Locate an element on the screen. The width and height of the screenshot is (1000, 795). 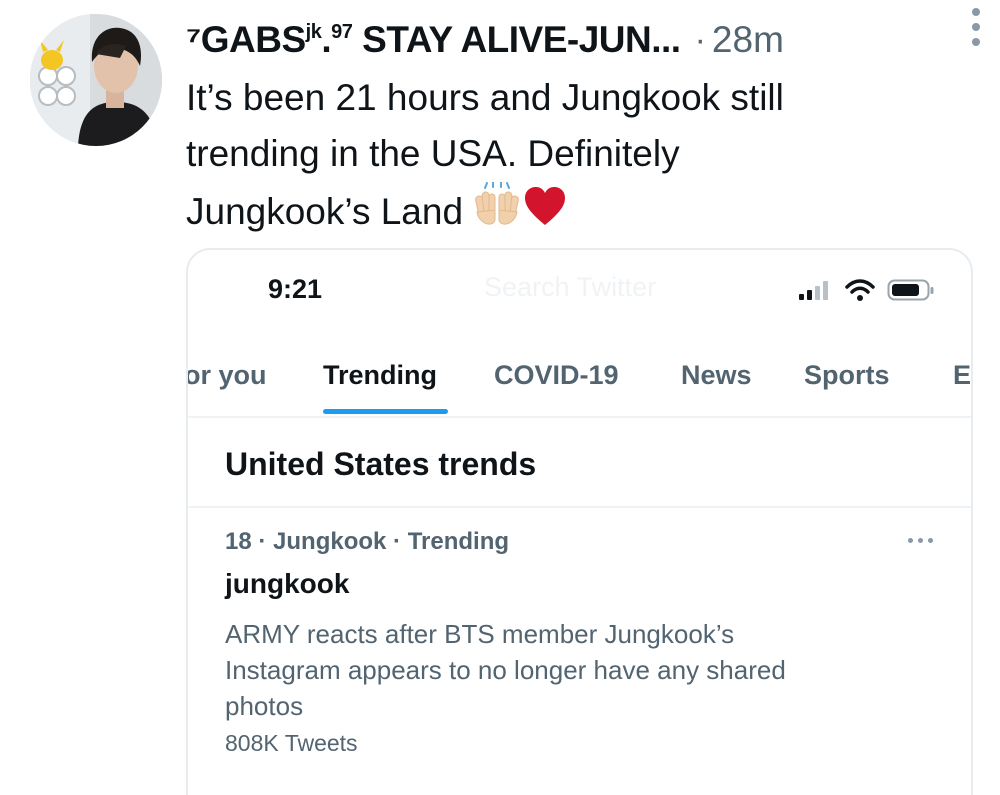
ghost-search-text: Search Twitter is located at coordinates (570, 287).